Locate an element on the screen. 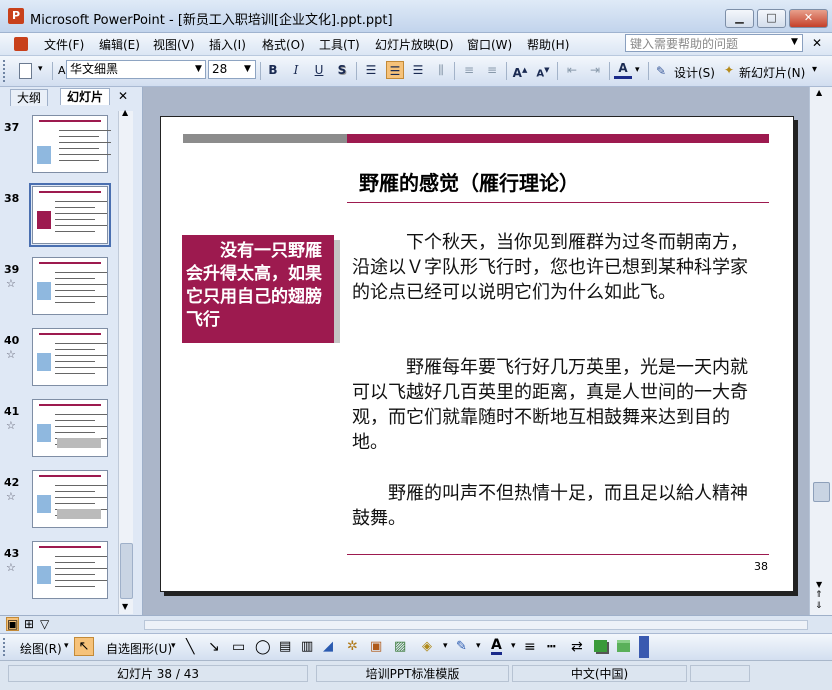  slides-scrollbar: ▲ ▼ is located at coordinates (125, 361).